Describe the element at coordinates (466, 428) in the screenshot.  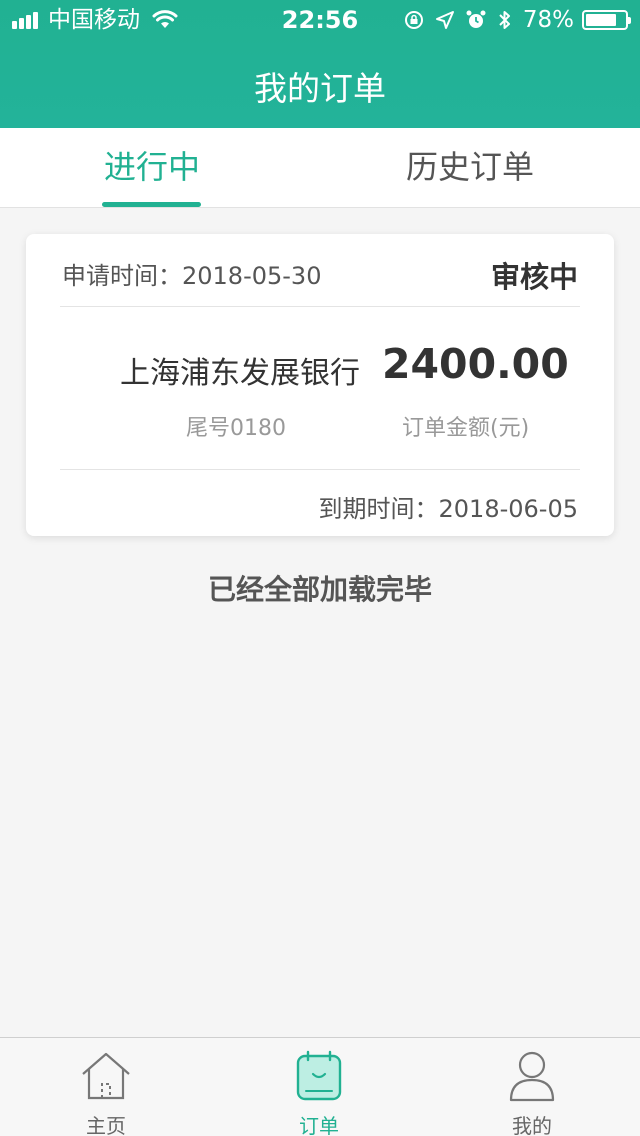
I see `order-amount-label: 订单金额(元)` at that location.